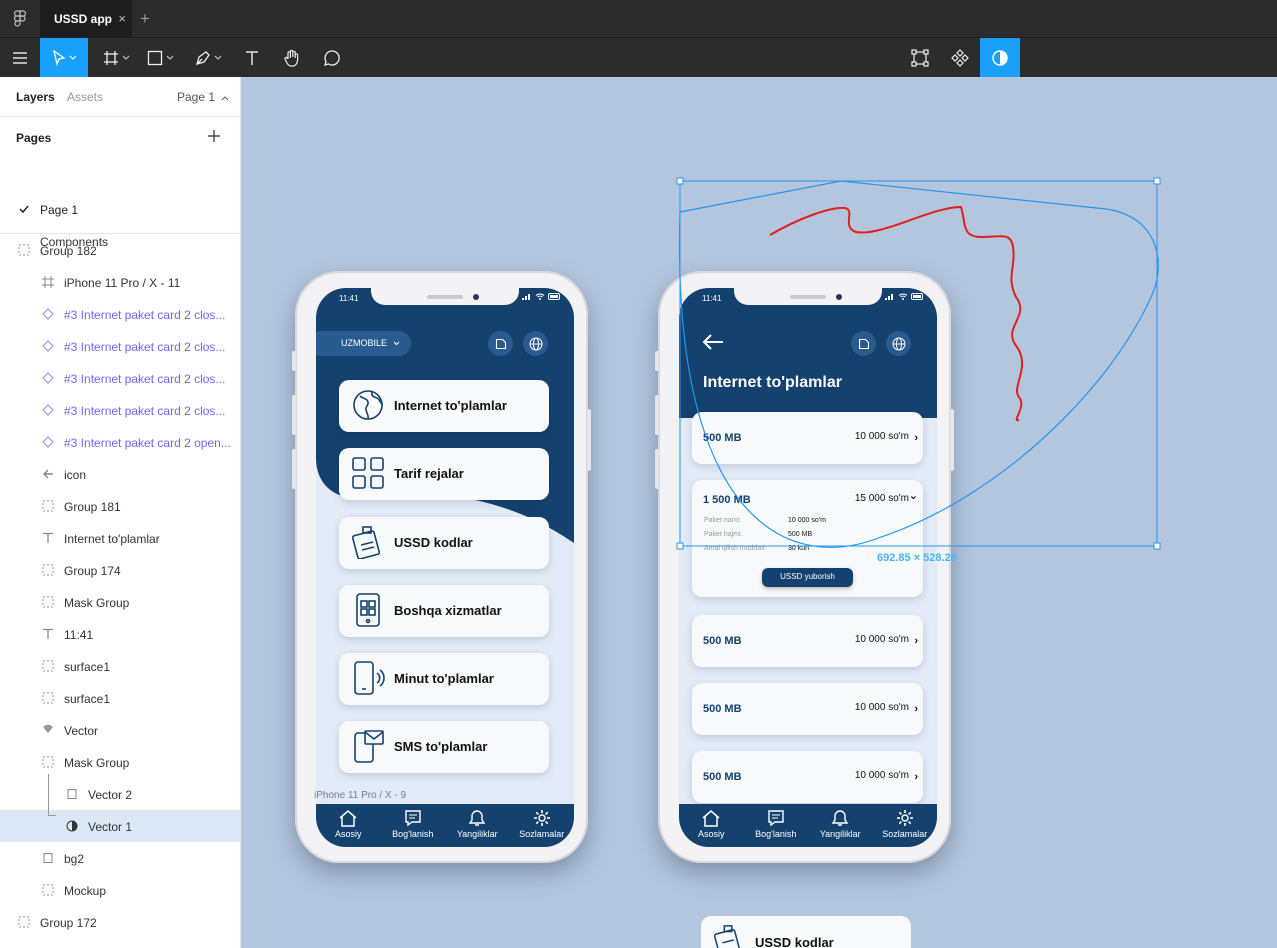 The height and width of the screenshot is (948, 1277). What do you see at coordinates (79, 635) in the screenshot?
I see `layer-label: 11:41` at bounding box center [79, 635].